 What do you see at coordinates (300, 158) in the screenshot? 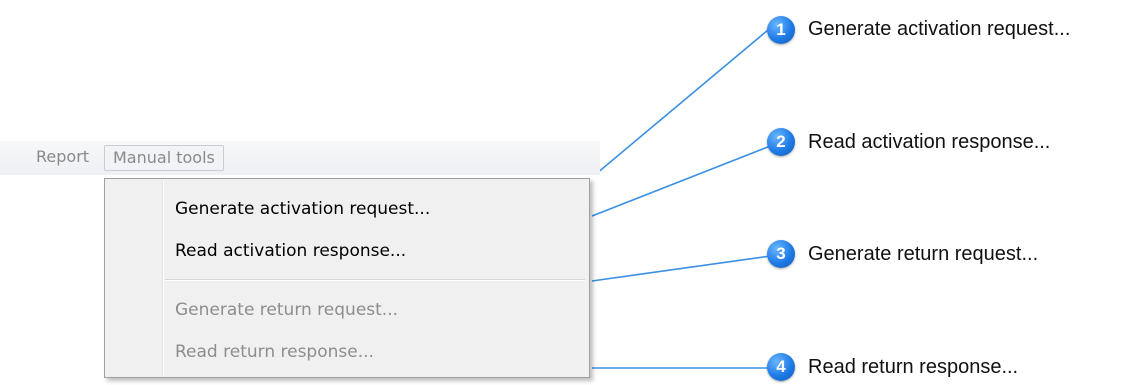
I see `menu-bar: Report Manual tools` at bounding box center [300, 158].